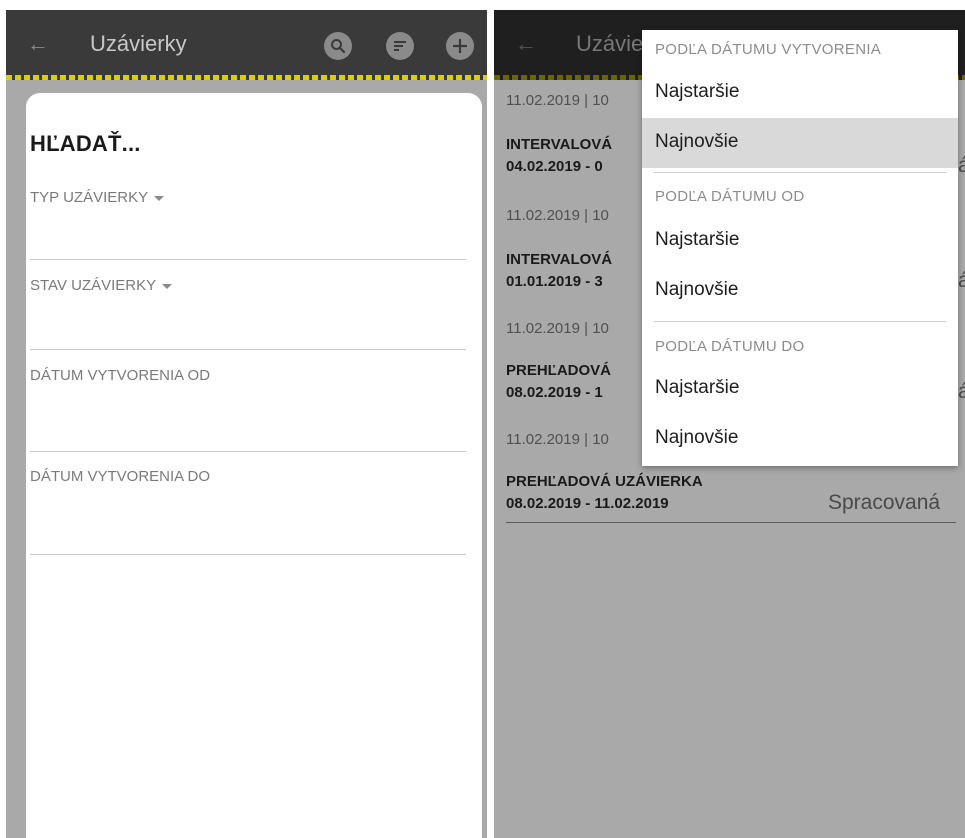  What do you see at coordinates (89, 197) in the screenshot?
I see `closure-type-label: TYP UZÁVIERKY` at bounding box center [89, 197].